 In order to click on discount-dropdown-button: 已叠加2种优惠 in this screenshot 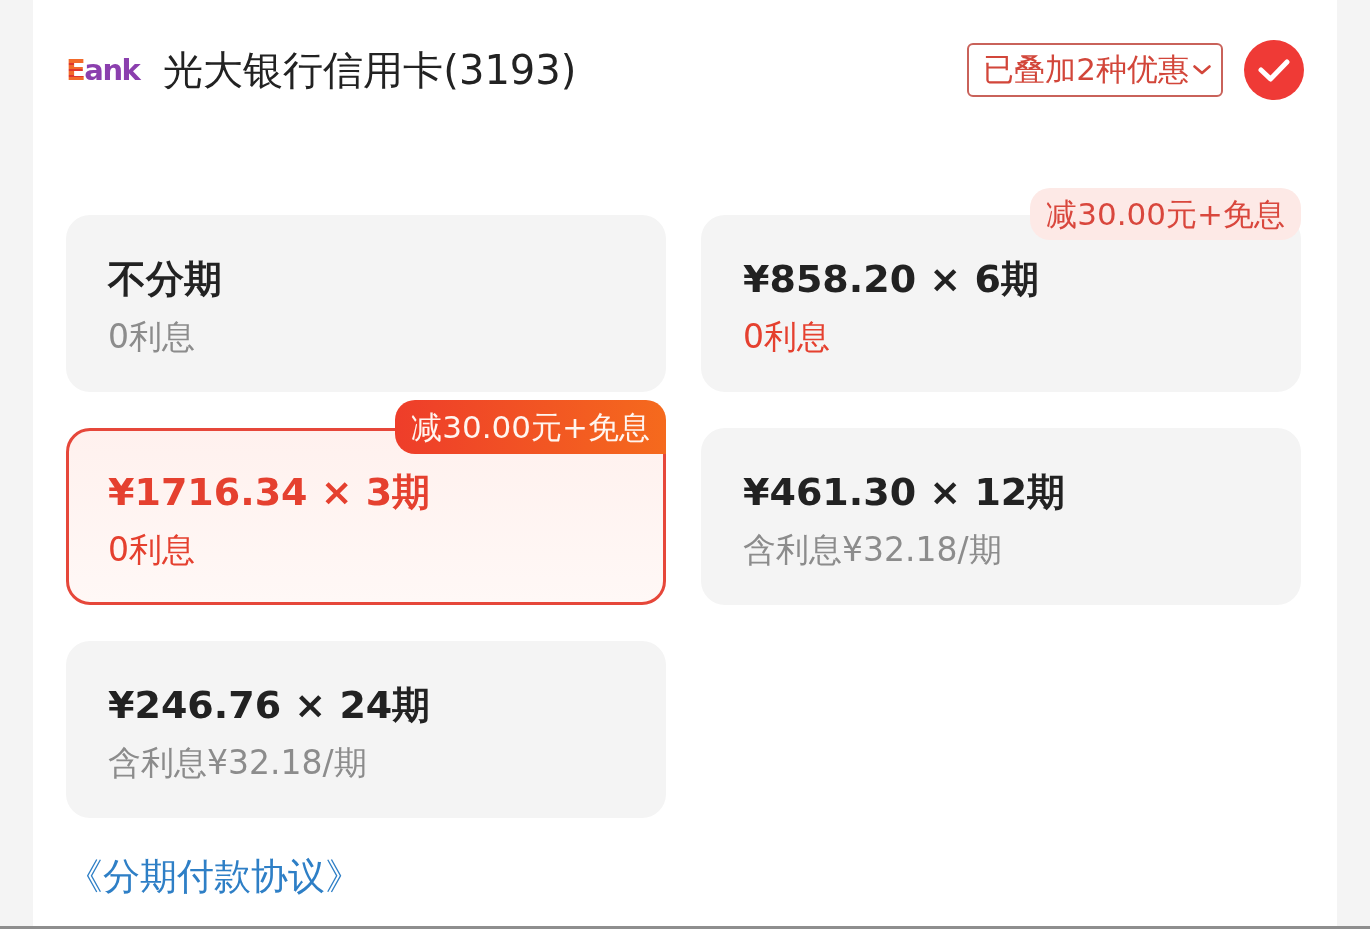, I will do `click(1095, 70)`.